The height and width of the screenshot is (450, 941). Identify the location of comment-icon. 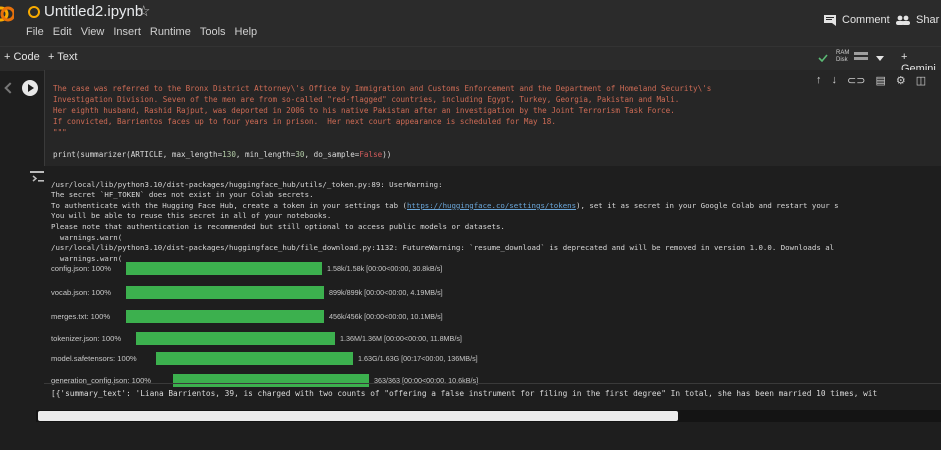
(830, 20).